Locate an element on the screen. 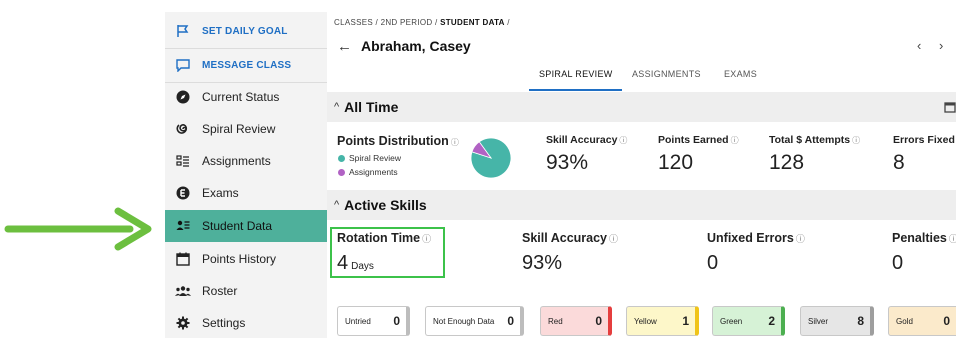  student-data-icon is located at coordinates (183, 226).